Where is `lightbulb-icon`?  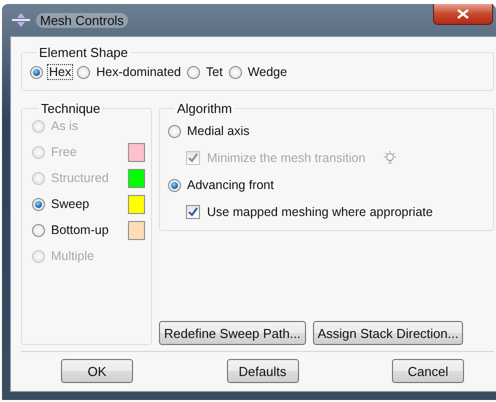 lightbulb-icon is located at coordinates (390, 158).